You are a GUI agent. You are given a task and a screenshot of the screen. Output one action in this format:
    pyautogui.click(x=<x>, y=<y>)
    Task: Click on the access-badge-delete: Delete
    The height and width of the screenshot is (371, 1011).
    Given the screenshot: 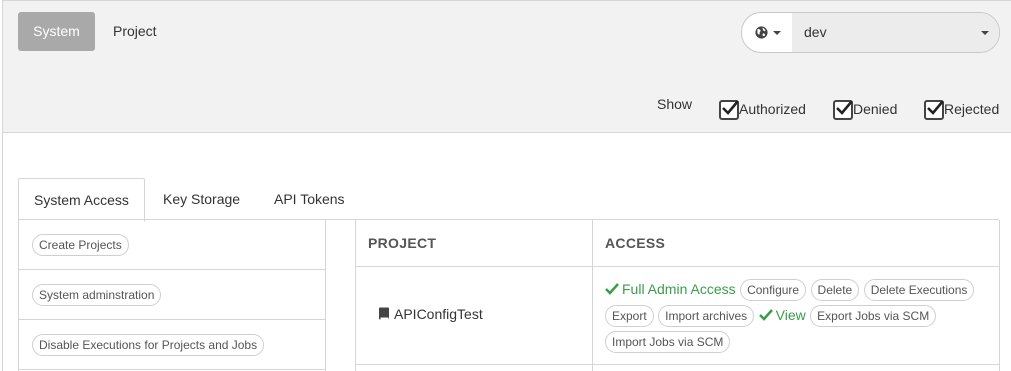 What is the action you would take?
    pyautogui.click(x=835, y=290)
    